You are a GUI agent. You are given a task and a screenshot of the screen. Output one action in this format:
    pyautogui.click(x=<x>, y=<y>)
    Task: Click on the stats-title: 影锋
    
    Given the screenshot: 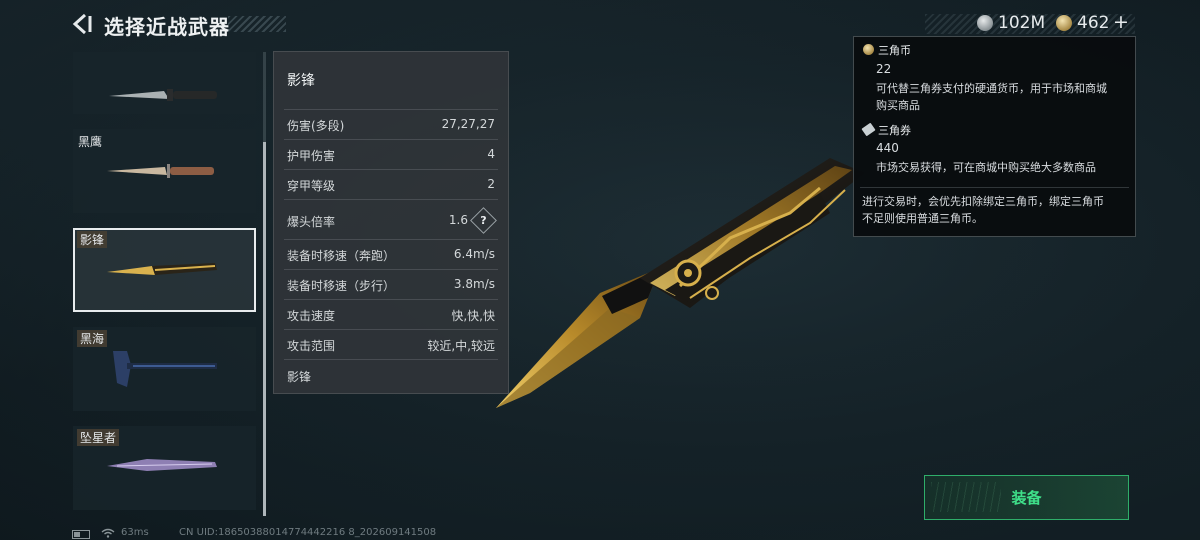 What is the action you would take?
    pyautogui.click(x=301, y=81)
    